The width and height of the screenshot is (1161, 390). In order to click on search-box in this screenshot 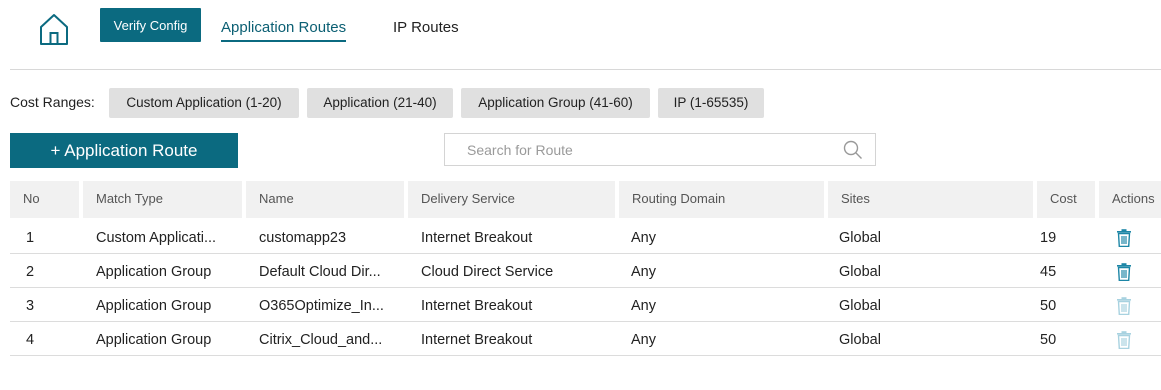, I will do `click(660, 149)`.